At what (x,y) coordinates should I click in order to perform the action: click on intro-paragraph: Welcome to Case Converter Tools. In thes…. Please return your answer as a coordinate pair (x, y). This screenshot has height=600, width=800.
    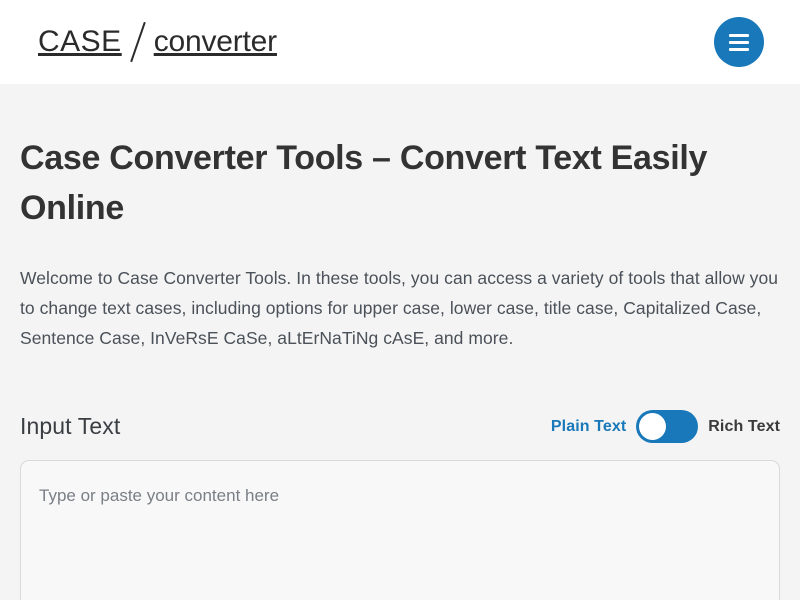
    Looking at the image, I should click on (399, 308).